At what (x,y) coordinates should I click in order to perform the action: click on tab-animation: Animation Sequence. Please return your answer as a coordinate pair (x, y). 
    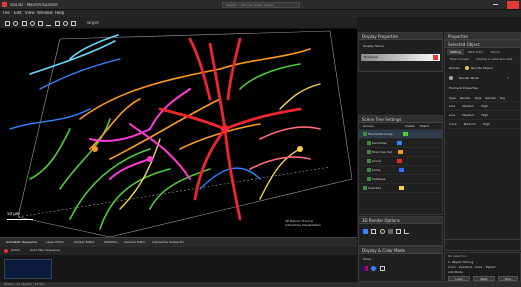
    Looking at the image, I should click on (21, 242).